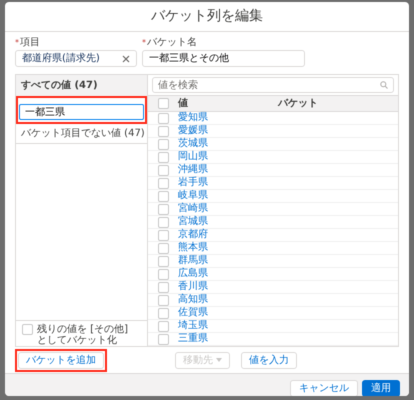 The width and height of the screenshot is (414, 400). What do you see at coordinates (202, 360) in the screenshot?
I see `action-button: 移動先` at bounding box center [202, 360].